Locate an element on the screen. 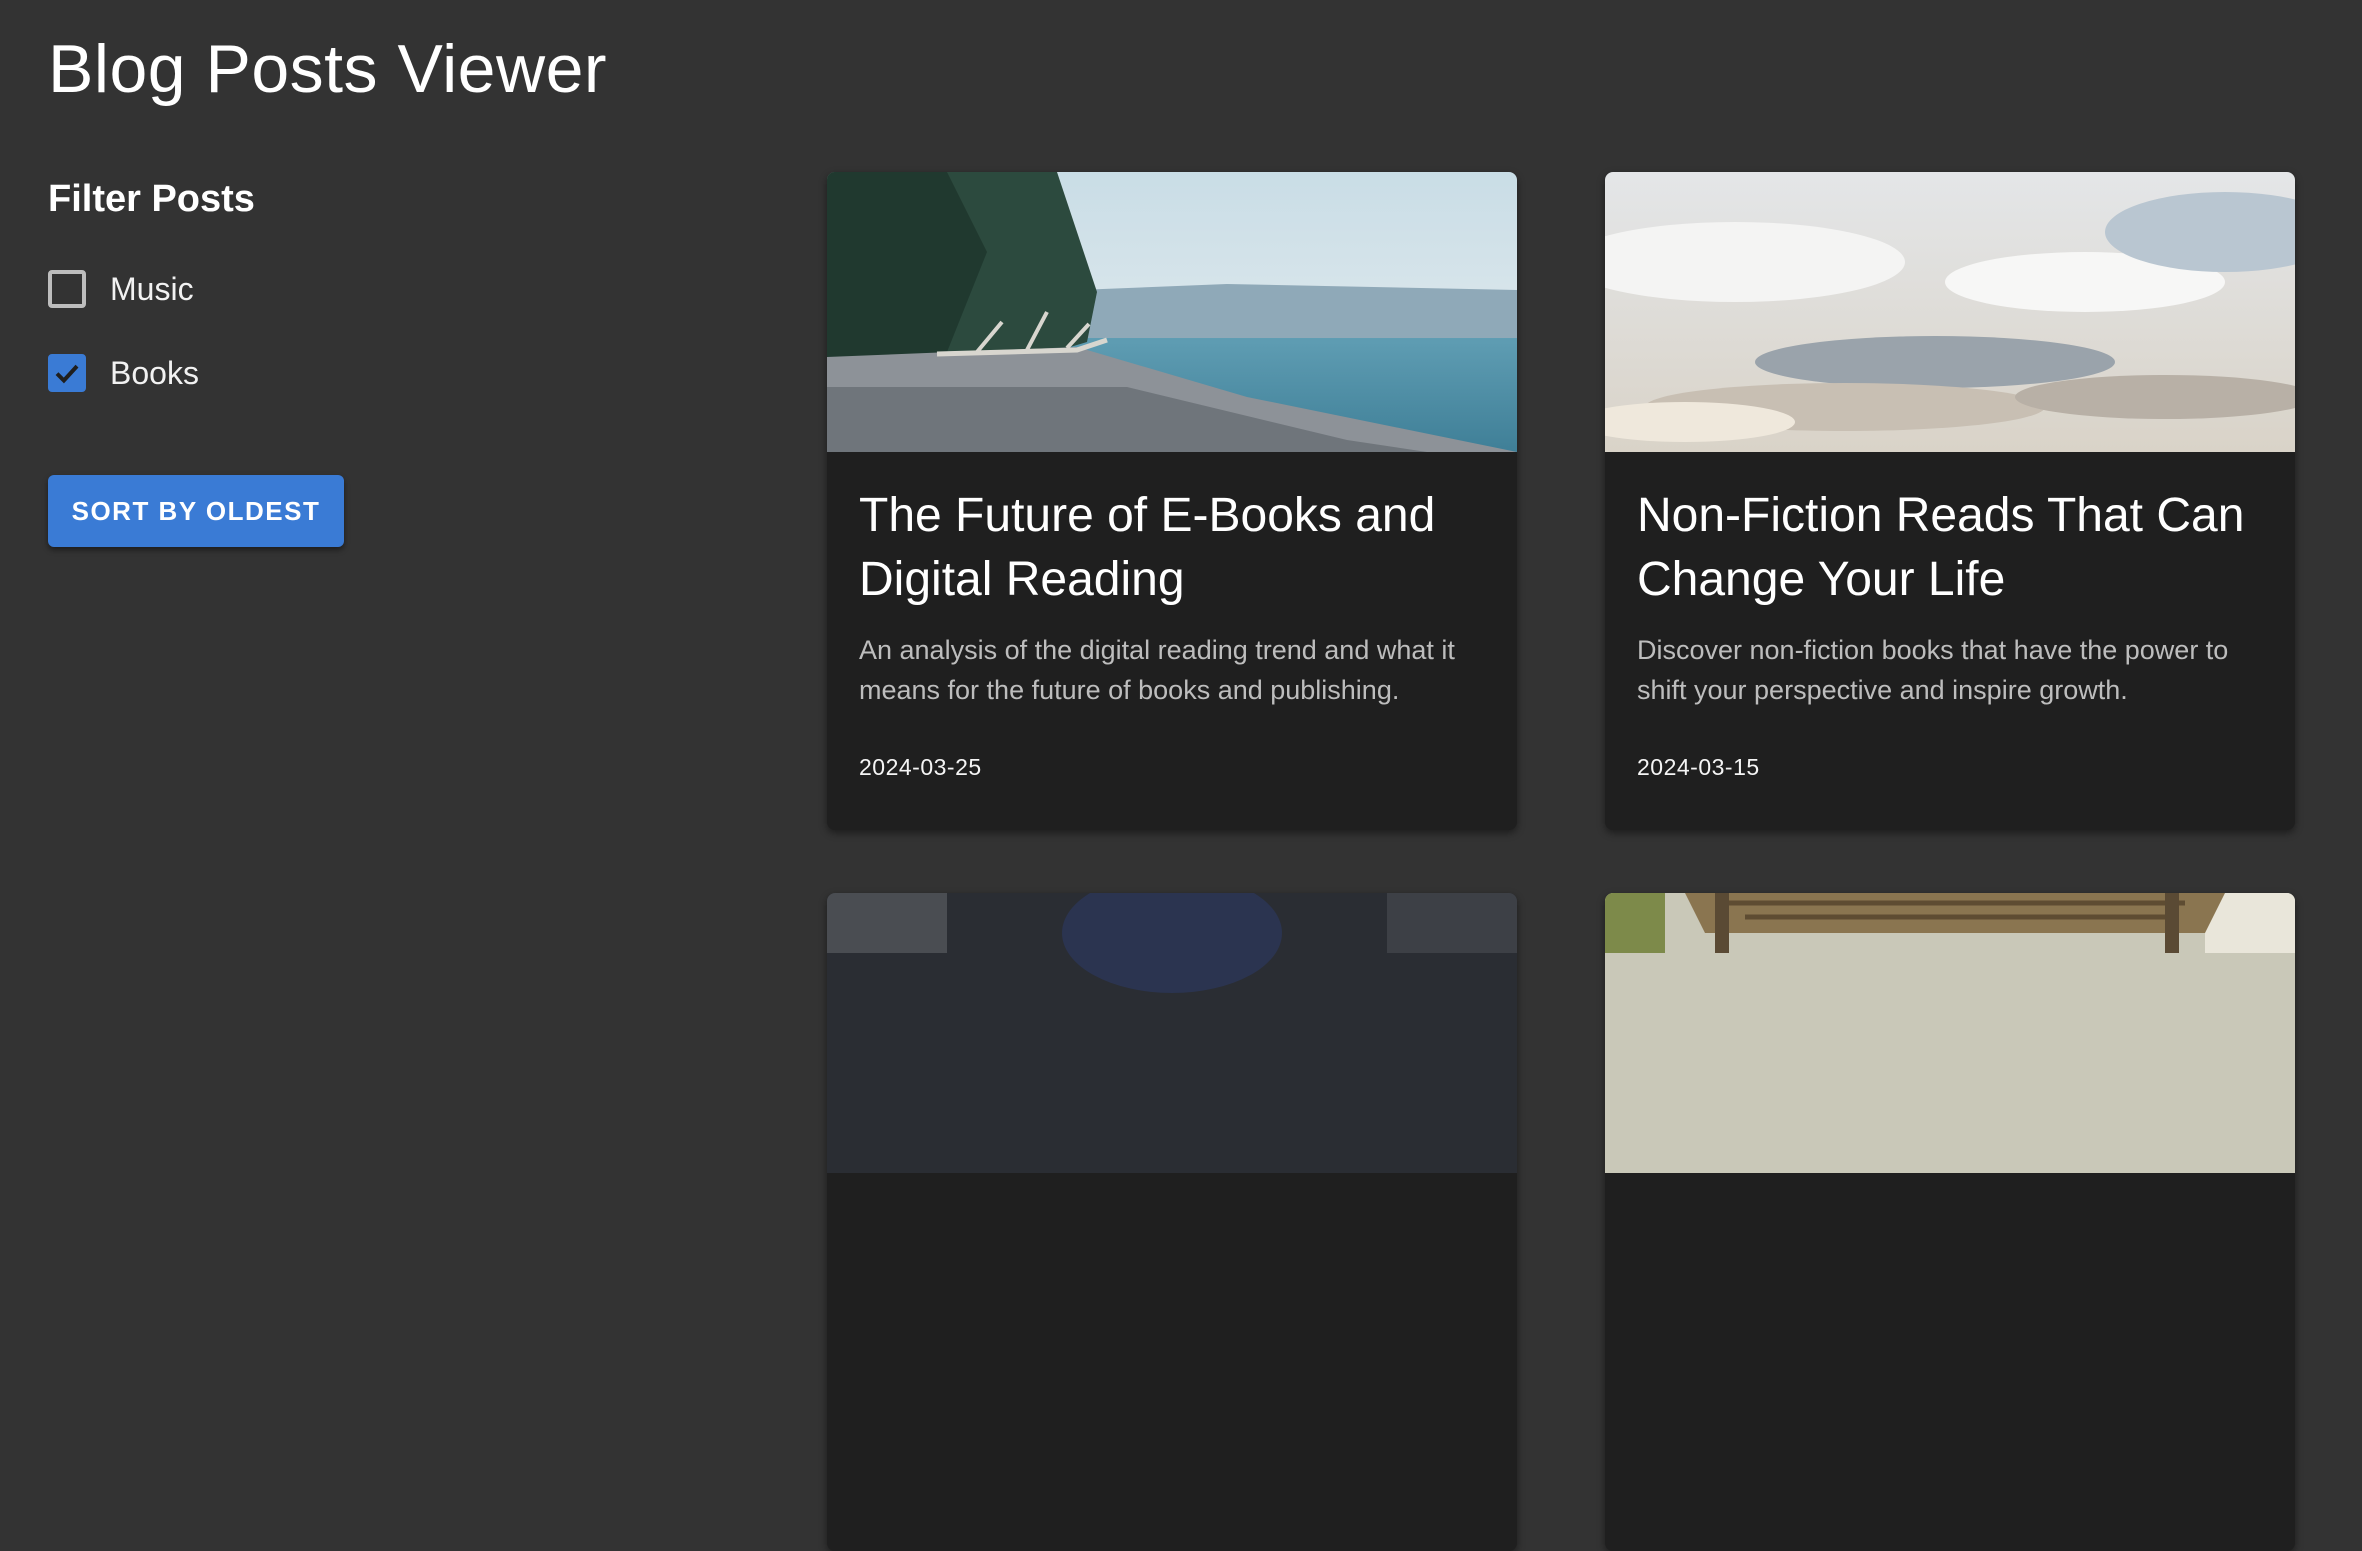 This screenshot has width=2362, height=1551. filter-label-music: Music is located at coordinates (152, 288).